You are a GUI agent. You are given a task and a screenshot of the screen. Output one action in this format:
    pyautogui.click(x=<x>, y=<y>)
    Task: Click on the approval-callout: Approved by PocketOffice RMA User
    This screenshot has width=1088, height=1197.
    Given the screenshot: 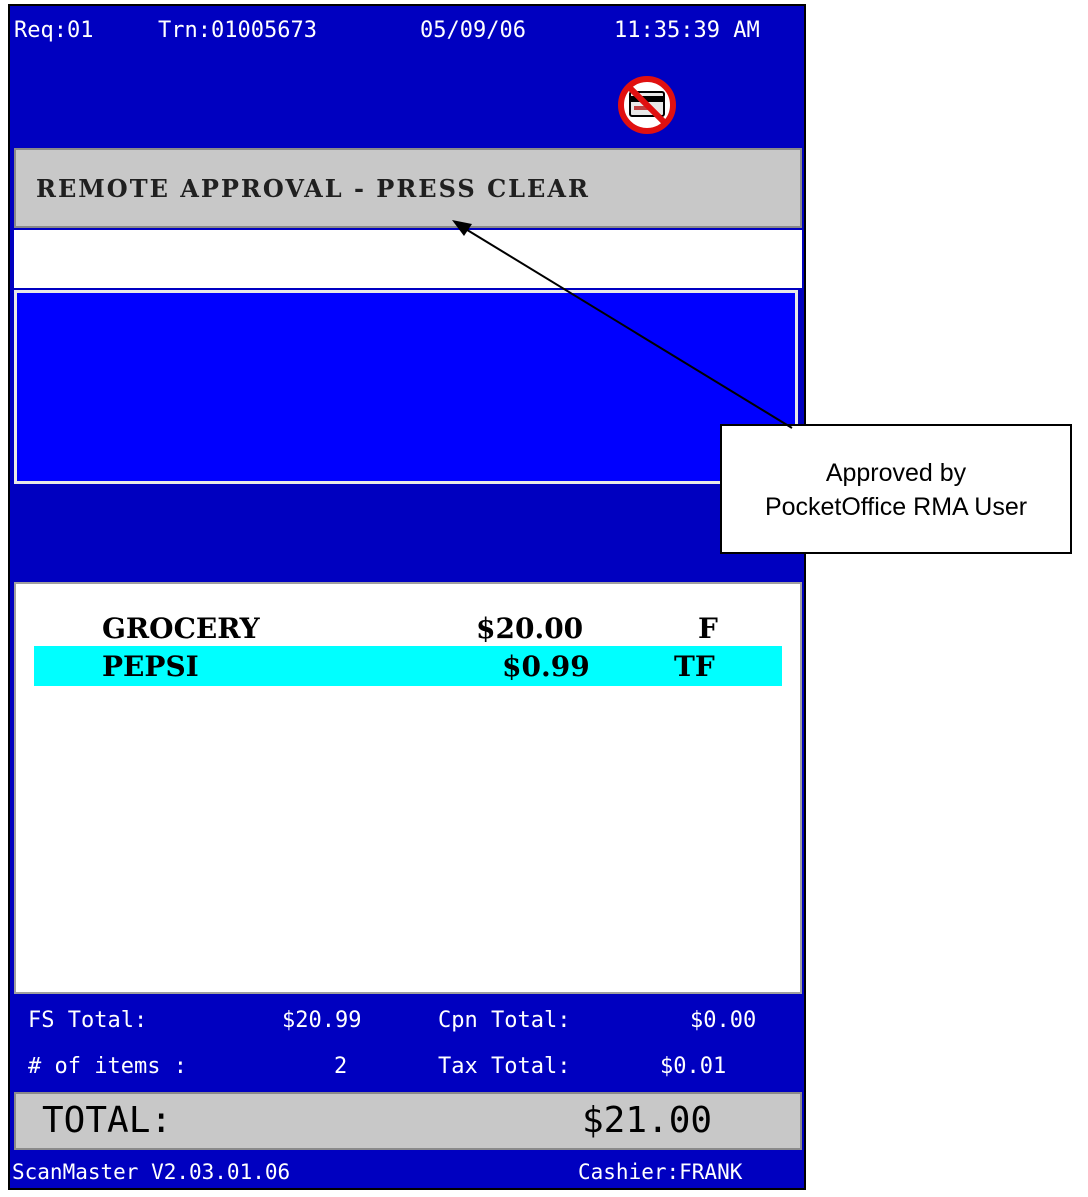 What is the action you would take?
    pyautogui.click(x=896, y=489)
    